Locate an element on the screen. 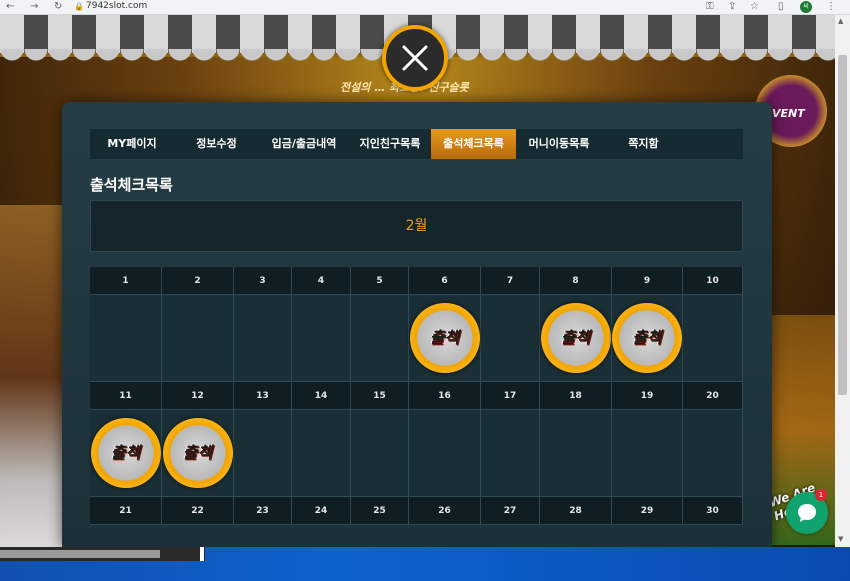  calendar-day-number: 23 is located at coordinates (263, 511).